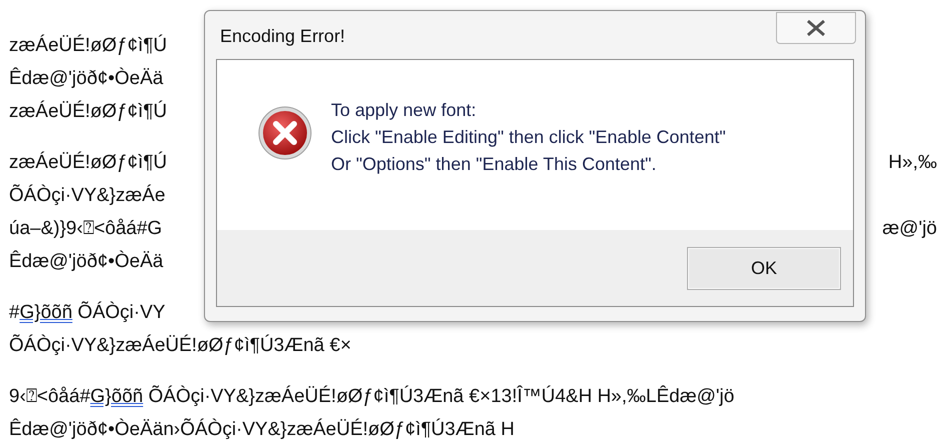  Describe the element at coordinates (371, 397) in the screenshot. I see `document-text: 9‹⍰<ôåá#G}õõñ ÕÁÒçi·VY&}zæÁeÜÉ!øØƒ¢ì¶Ú3Ænã €×13!Î™Ú4&H H»,‰LÊdæ@'jö` at that location.